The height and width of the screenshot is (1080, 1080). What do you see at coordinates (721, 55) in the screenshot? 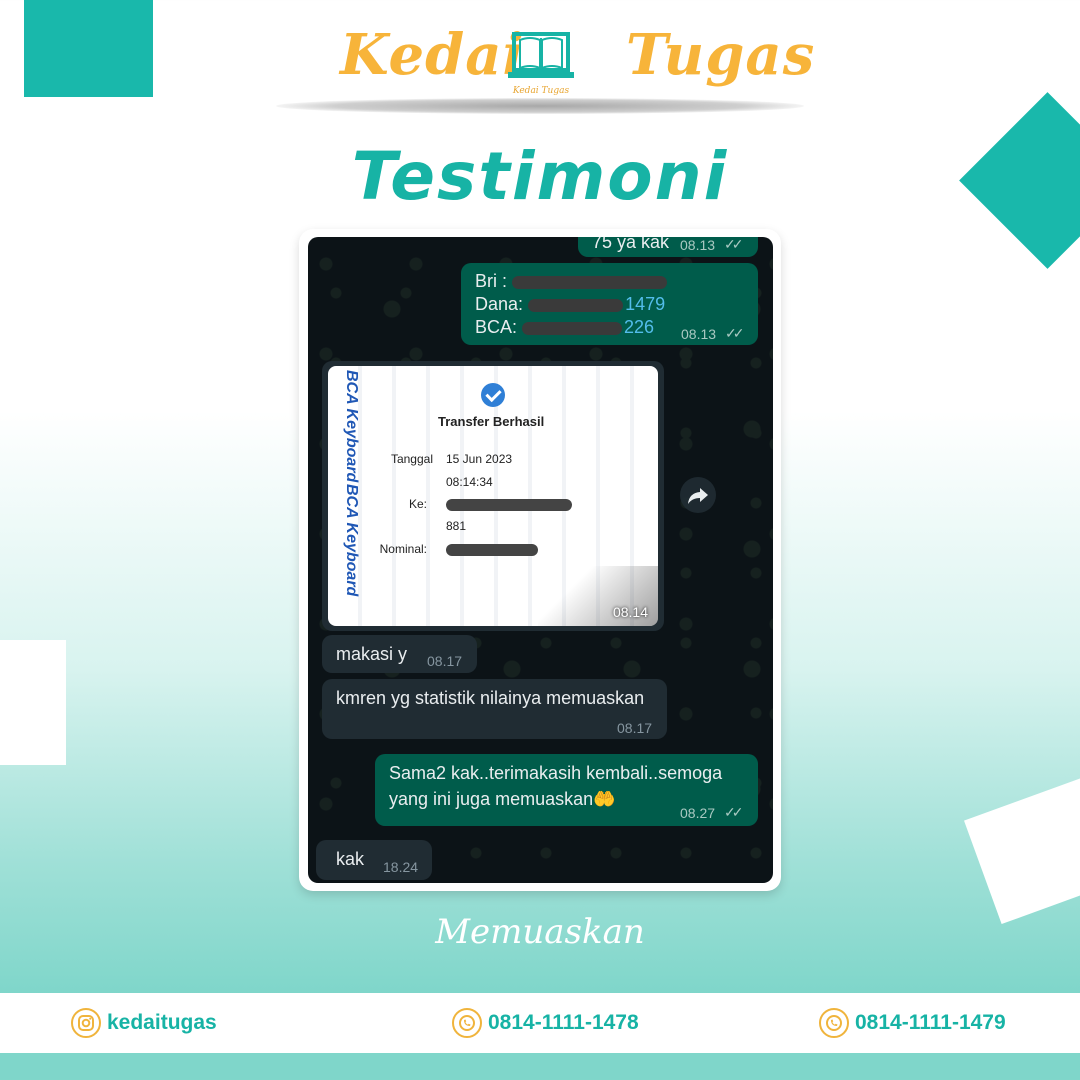
I see `brand-word-right: Tugas` at bounding box center [721, 55].